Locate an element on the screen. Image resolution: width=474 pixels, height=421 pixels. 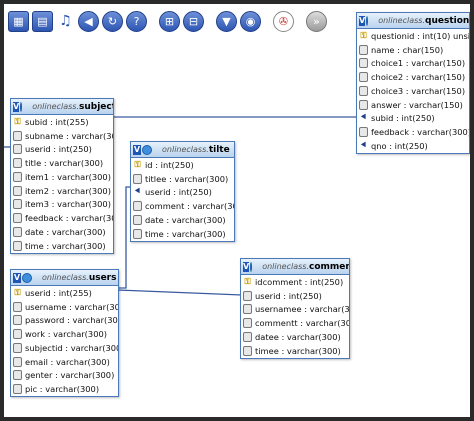
field-label: username : varchar(300) is located at coordinates (71, 306).